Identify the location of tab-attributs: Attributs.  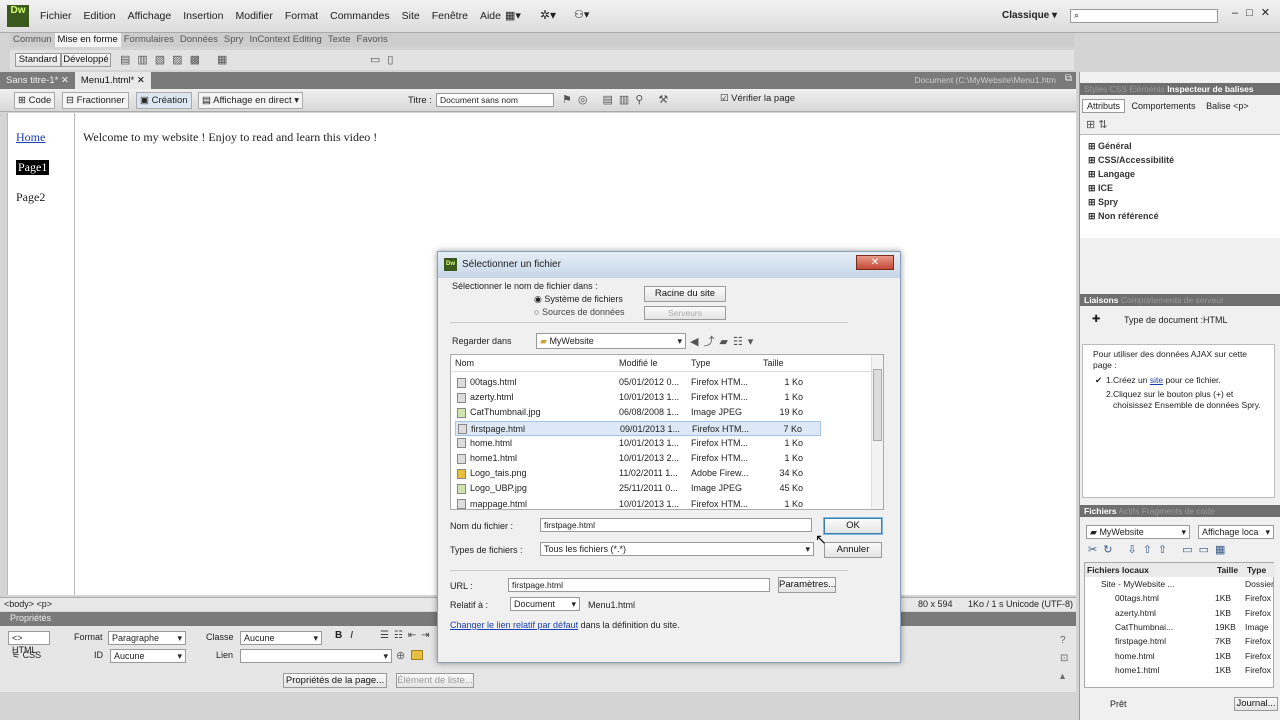
(1104, 106).